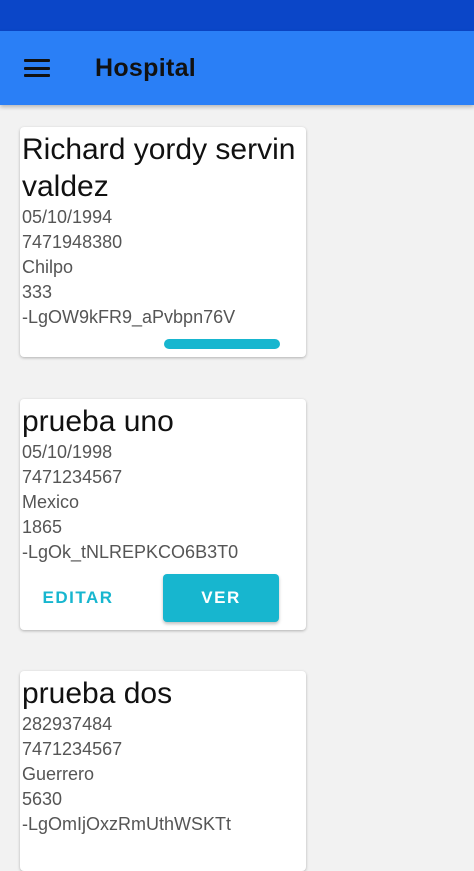  Describe the element at coordinates (42, 799) in the screenshot. I see `patient-number: 5630` at that location.